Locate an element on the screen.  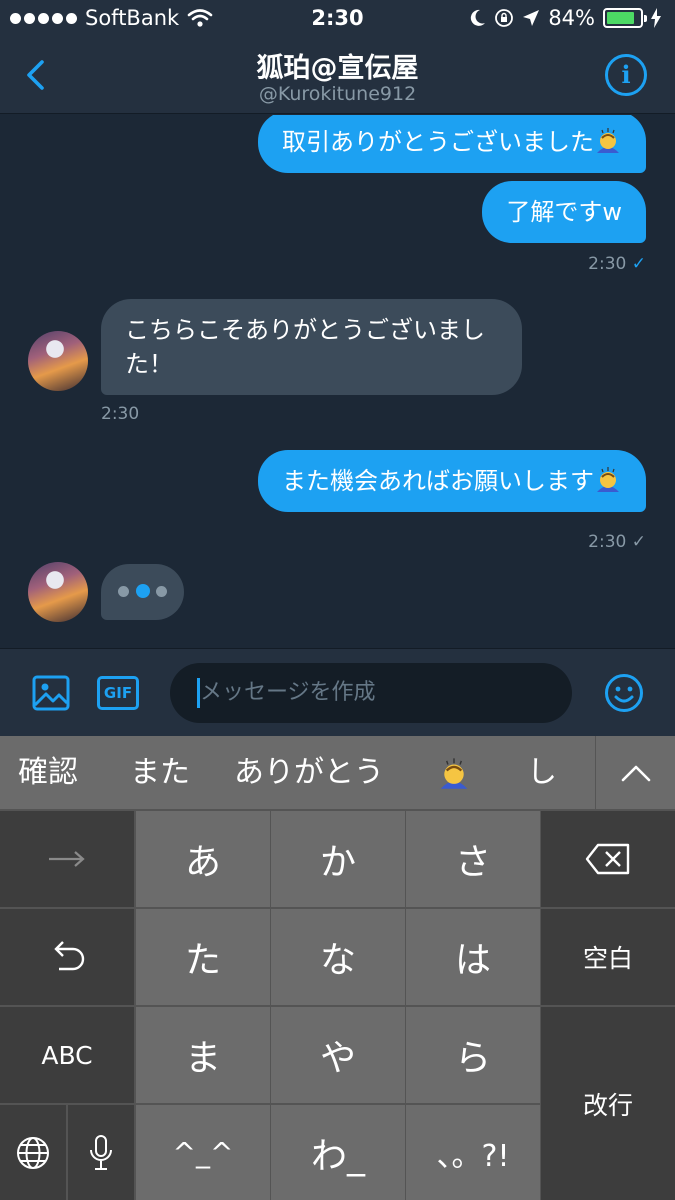
key-na: な is located at coordinates (338, 957).